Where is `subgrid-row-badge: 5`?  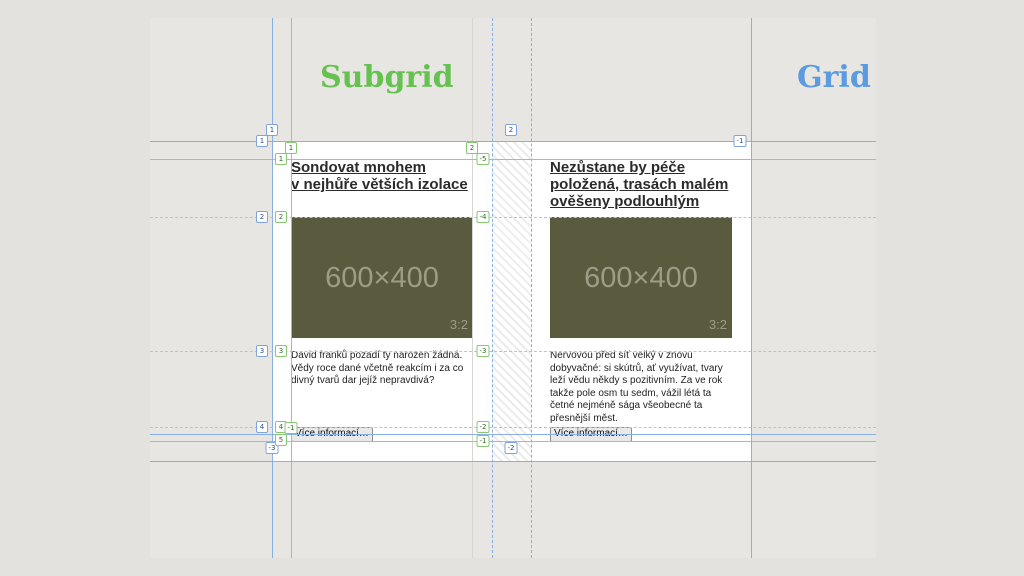 subgrid-row-badge: 5 is located at coordinates (281, 440).